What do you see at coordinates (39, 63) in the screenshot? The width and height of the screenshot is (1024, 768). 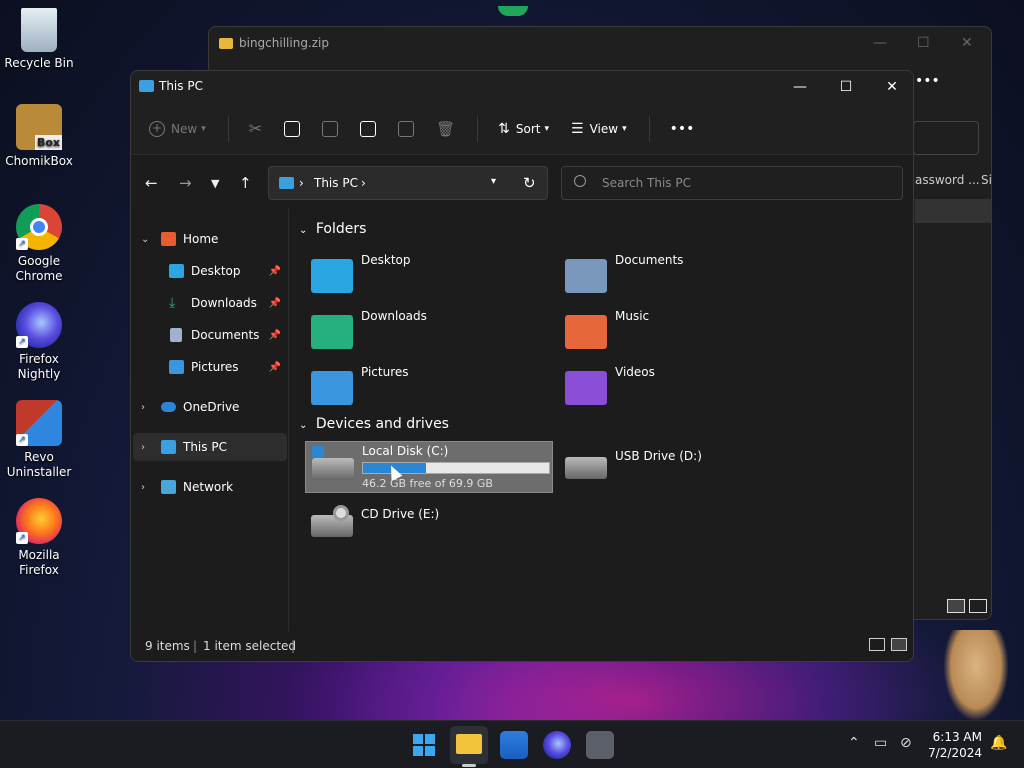 I see `desktop-icon-label: Recycle Bin` at bounding box center [39, 63].